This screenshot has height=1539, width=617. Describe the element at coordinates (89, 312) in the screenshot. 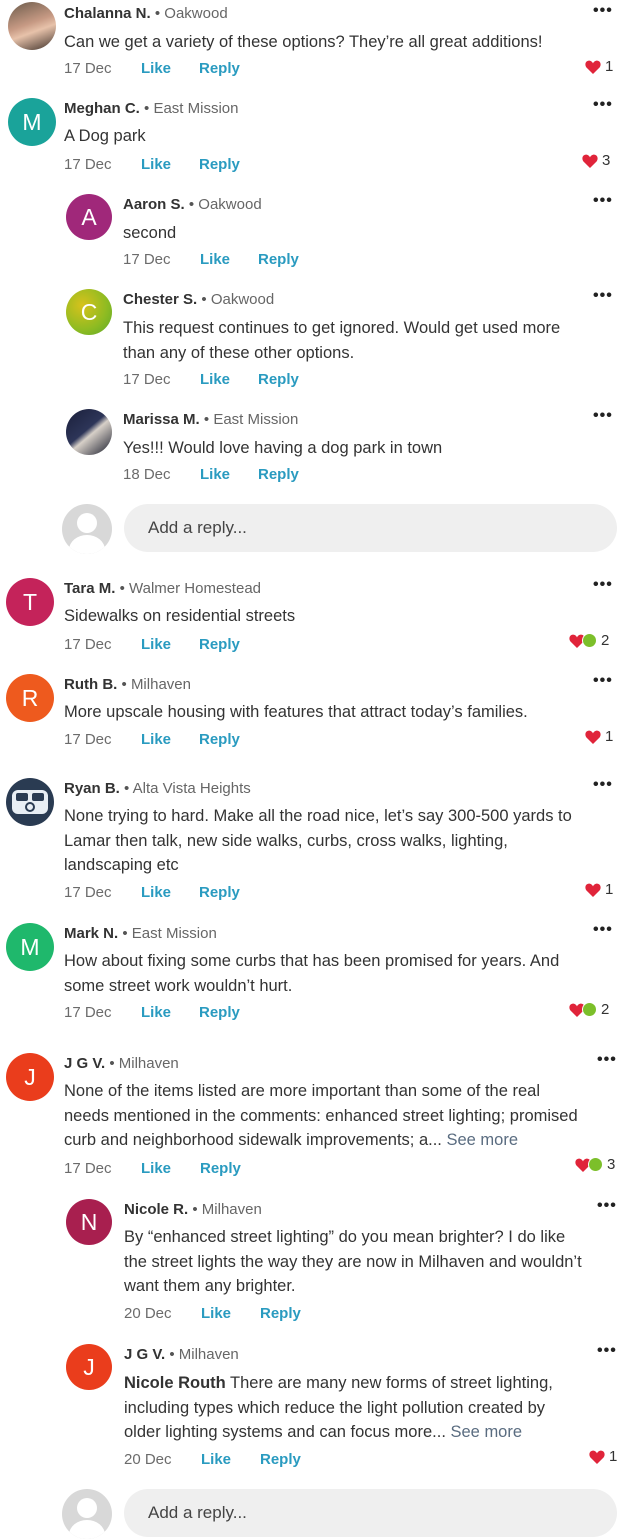

I see `avatar: C` at that location.